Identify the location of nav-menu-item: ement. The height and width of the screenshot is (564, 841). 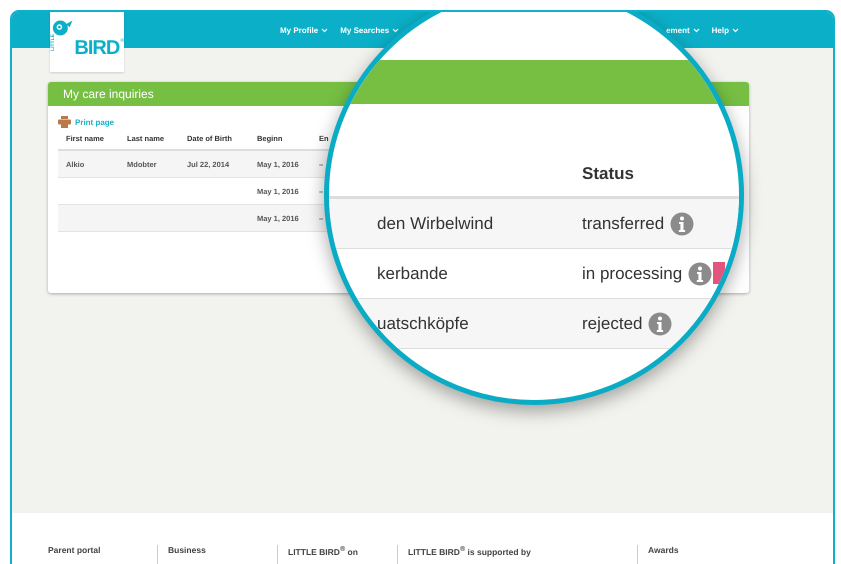
(683, 30).